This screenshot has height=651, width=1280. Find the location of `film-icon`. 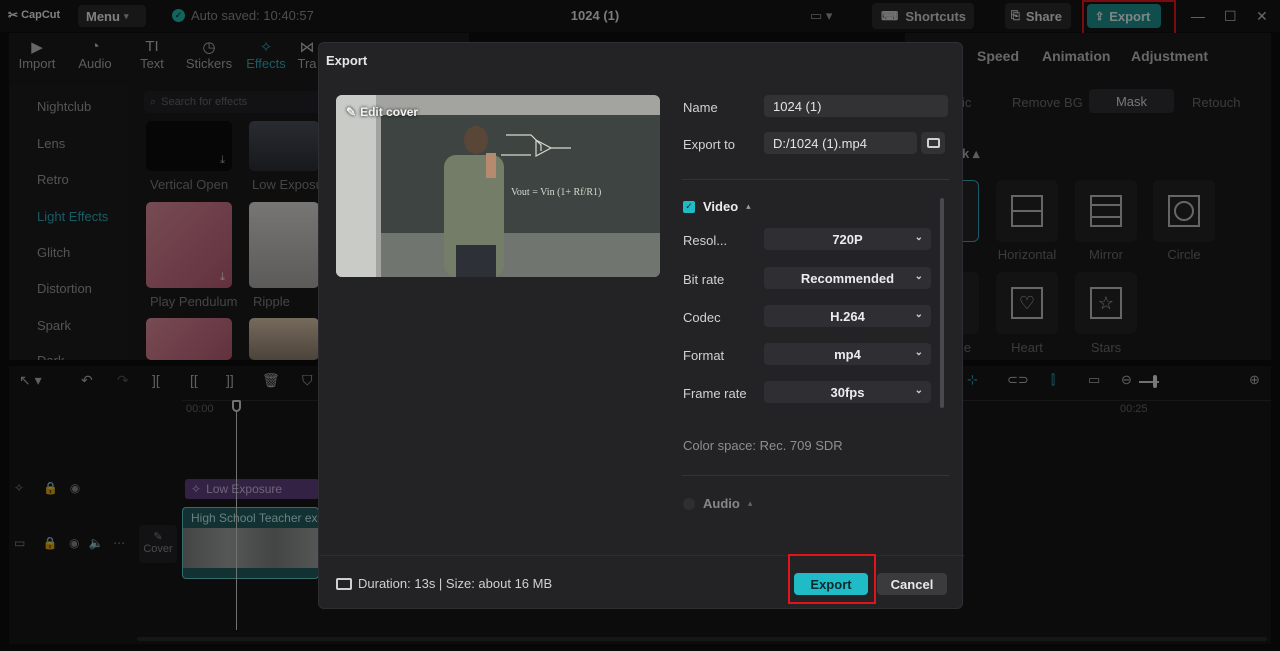

film-icon is located at coordinates (344, 583).